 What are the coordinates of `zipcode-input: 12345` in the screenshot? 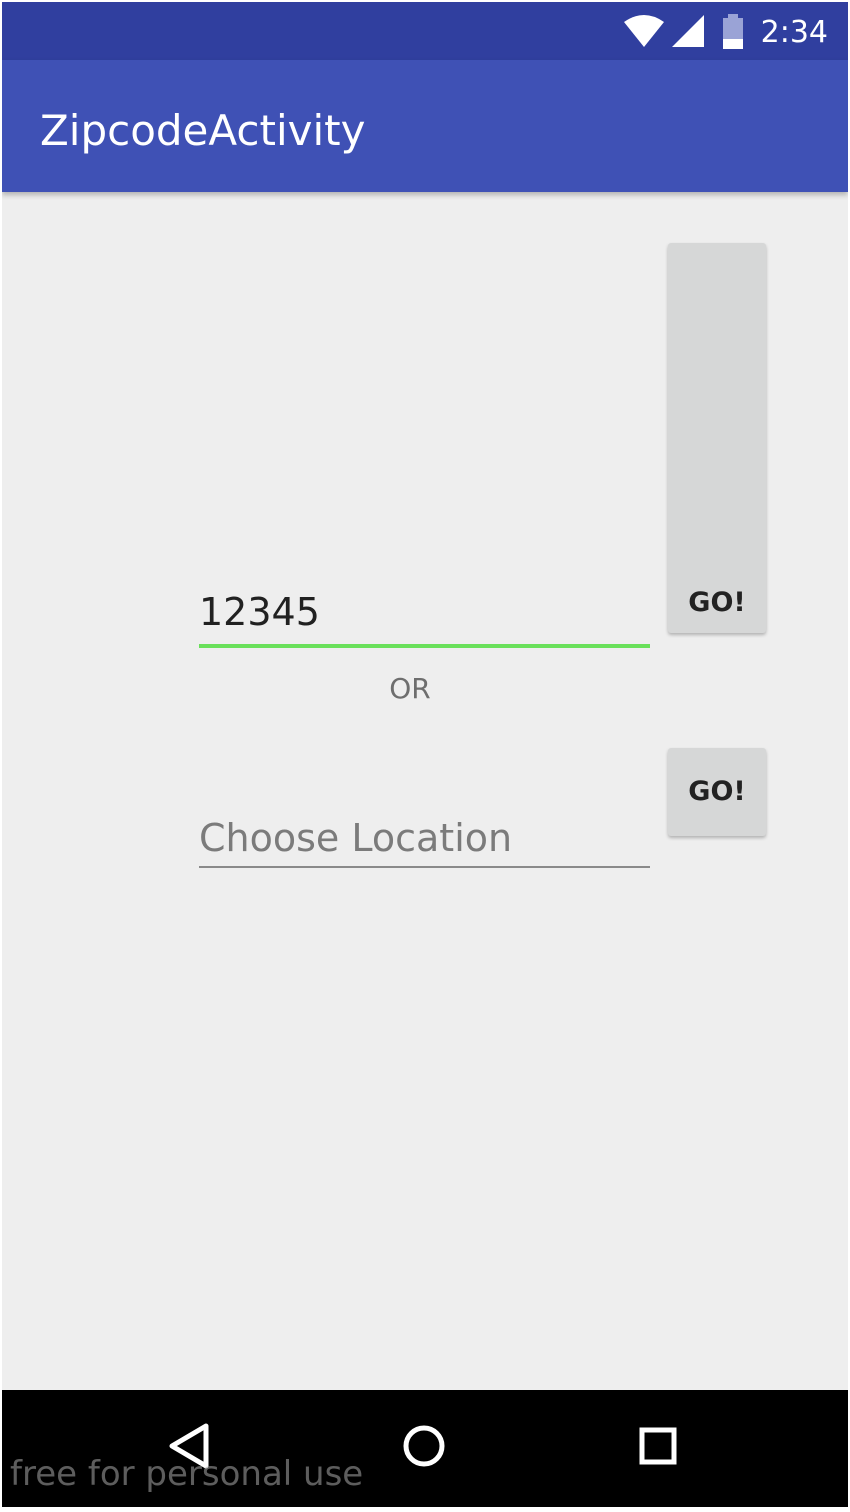 It's located at (424, 615).